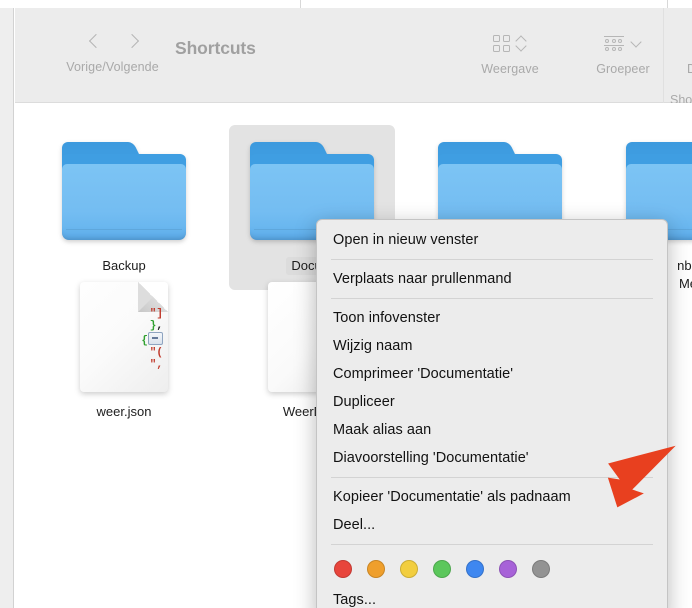 This screenshot has height=608, width=692. Describe the element at coordinates (124, 337) in the screenshot. I see `json-document-icon: "] }, { "( ",` at that location.